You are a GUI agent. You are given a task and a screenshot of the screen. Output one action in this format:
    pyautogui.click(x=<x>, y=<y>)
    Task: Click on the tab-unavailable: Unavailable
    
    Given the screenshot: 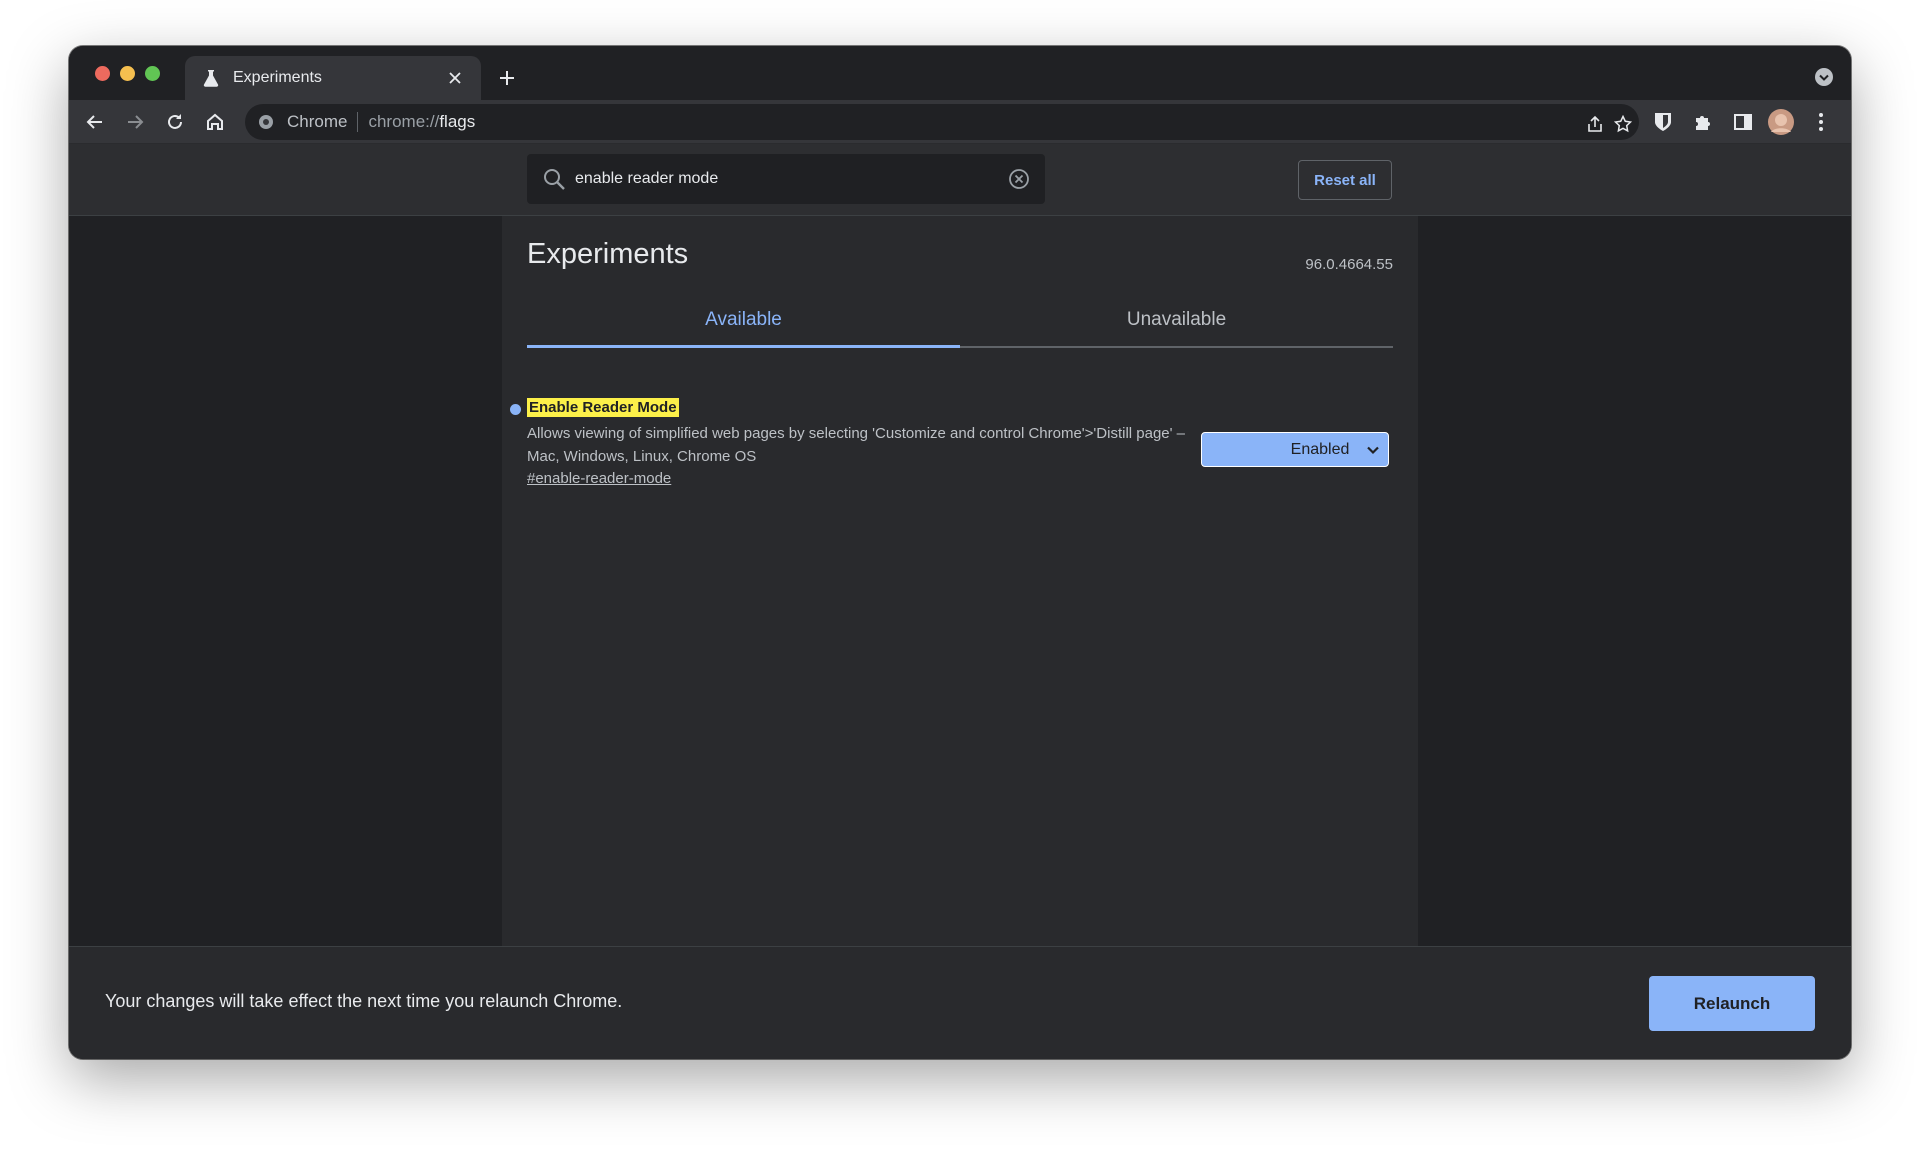 What is the action you would take?
    pyautogui.click(x=1176, y=320)
    